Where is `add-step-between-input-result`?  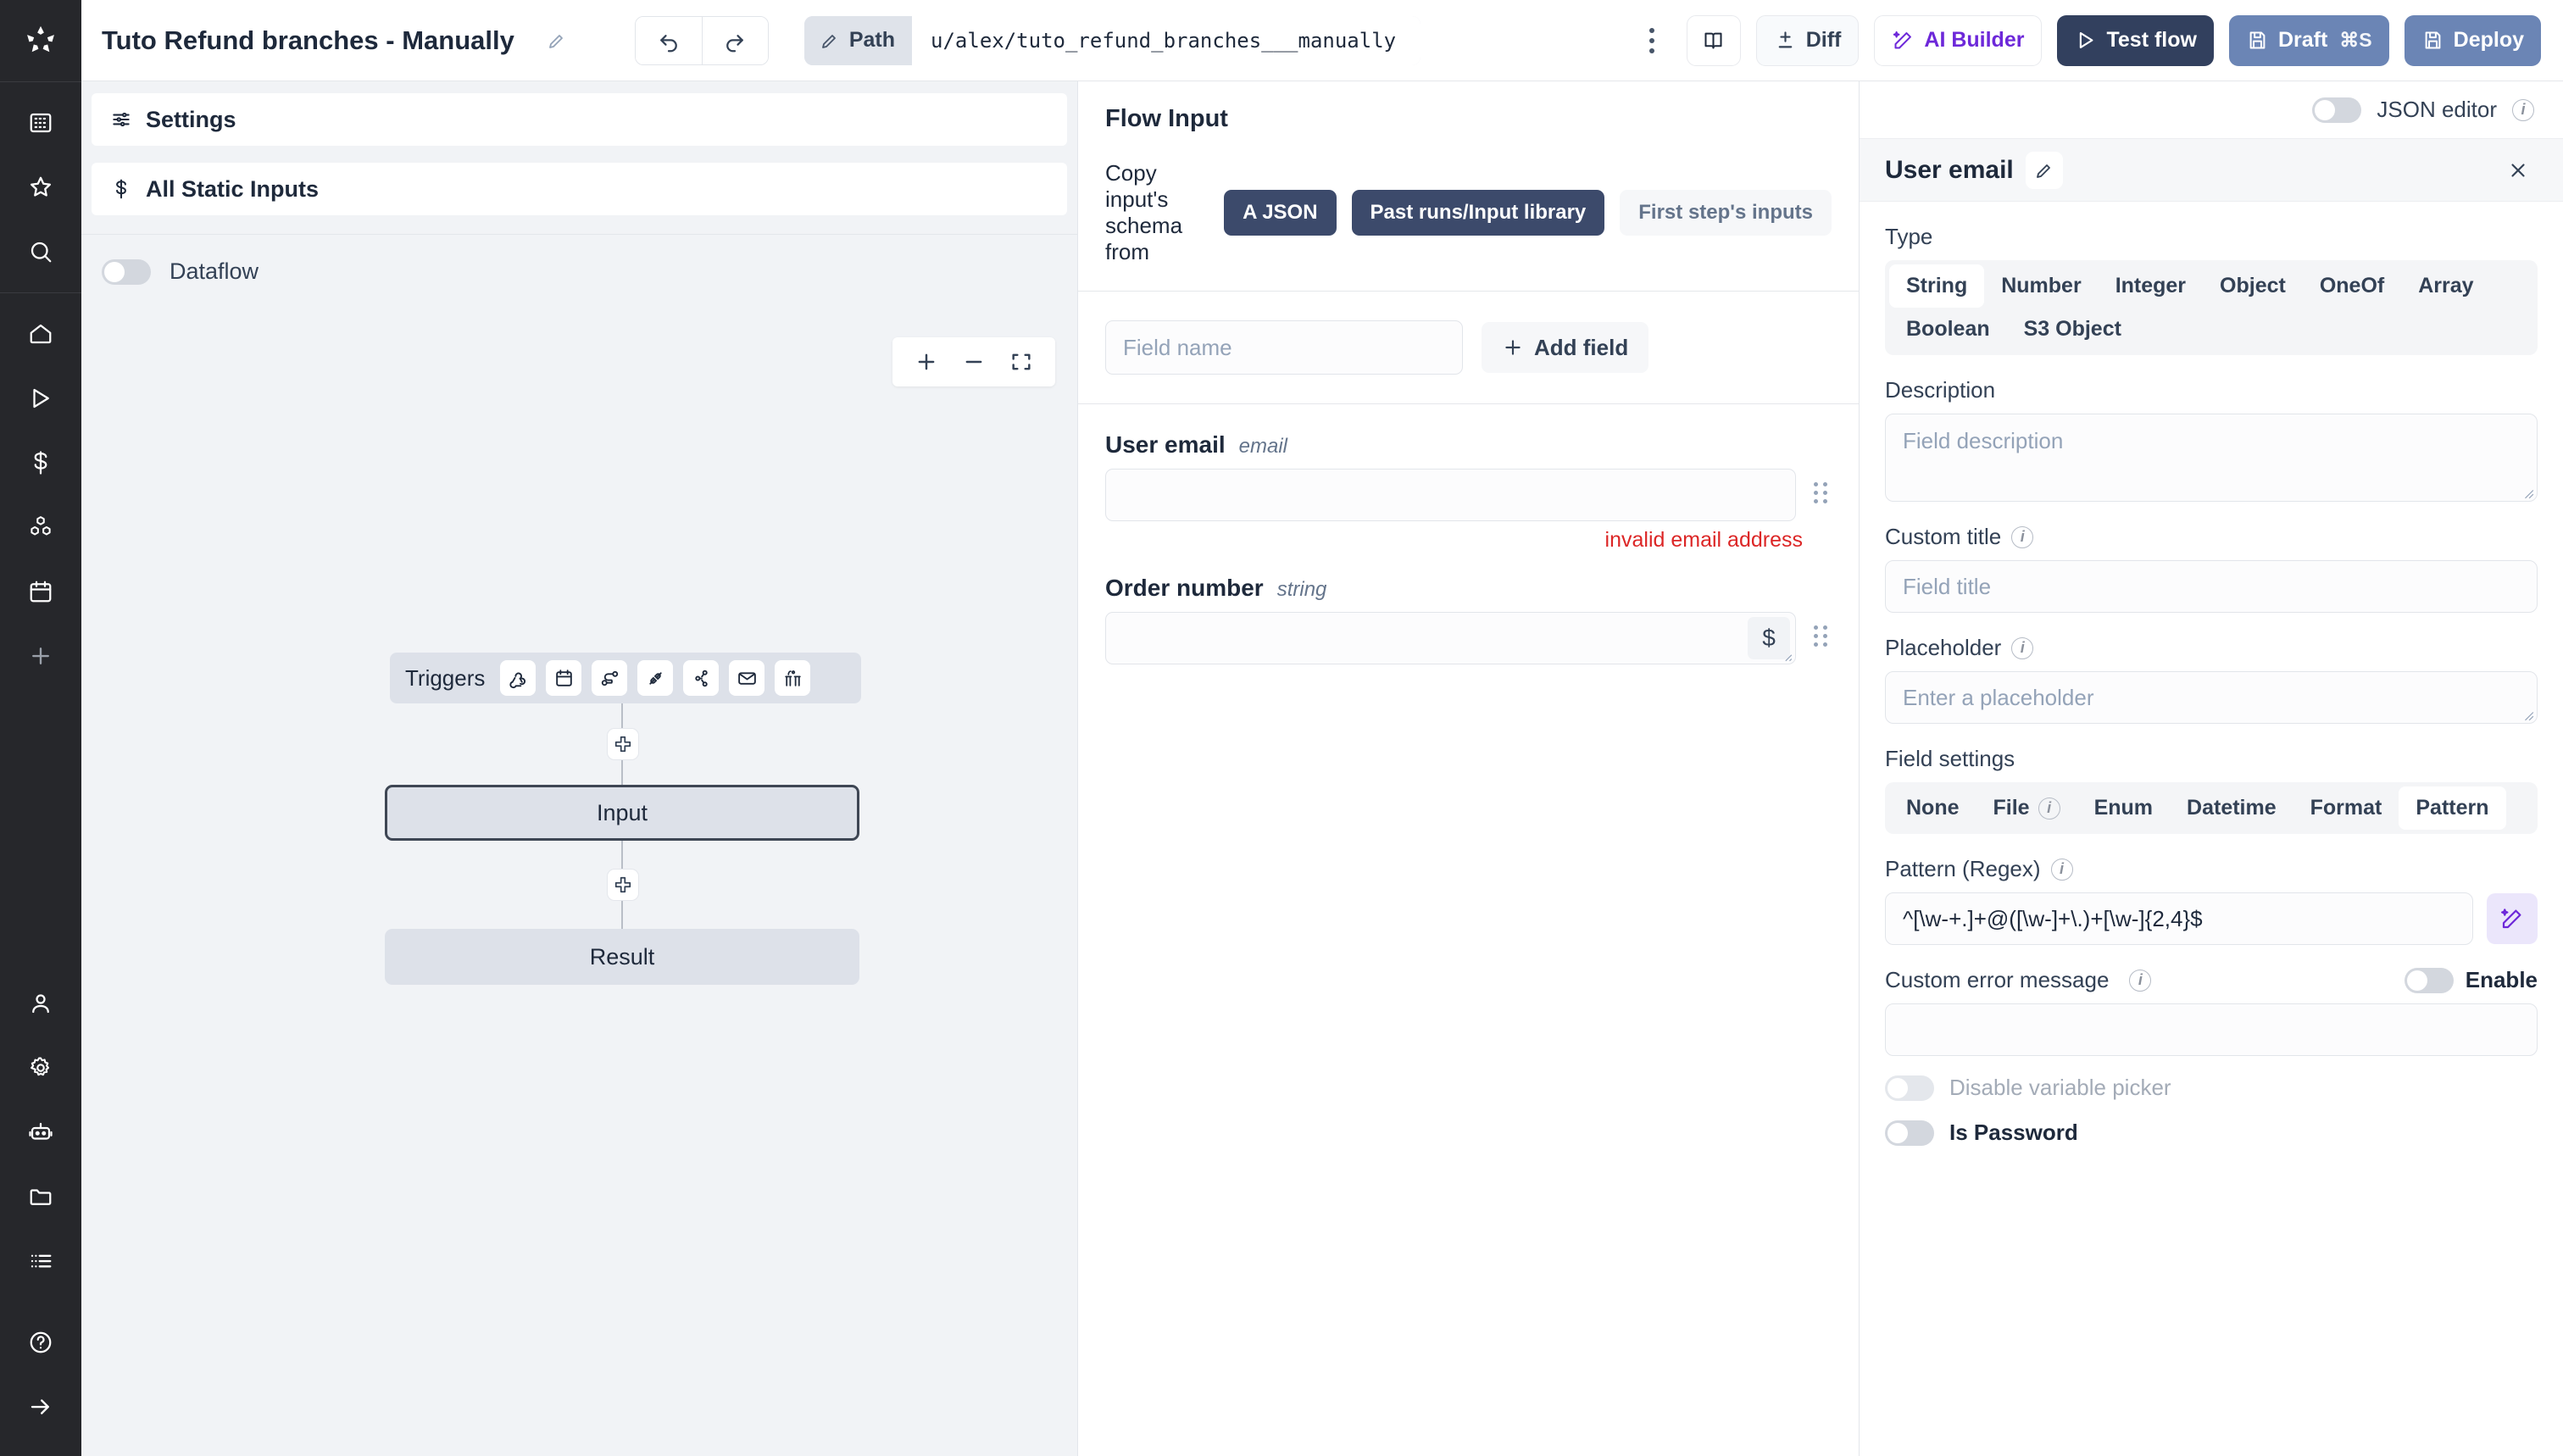
add-step-between-input-result is located at coordinates (623, 885).